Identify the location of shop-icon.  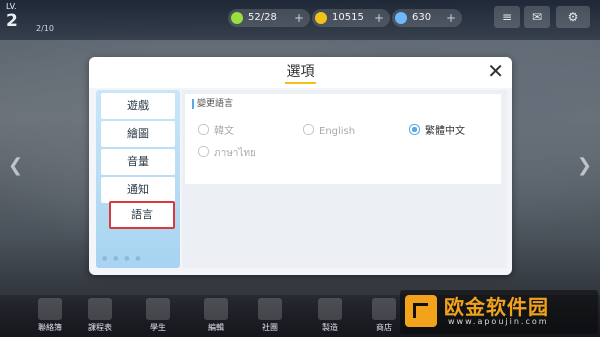
(384, 309).